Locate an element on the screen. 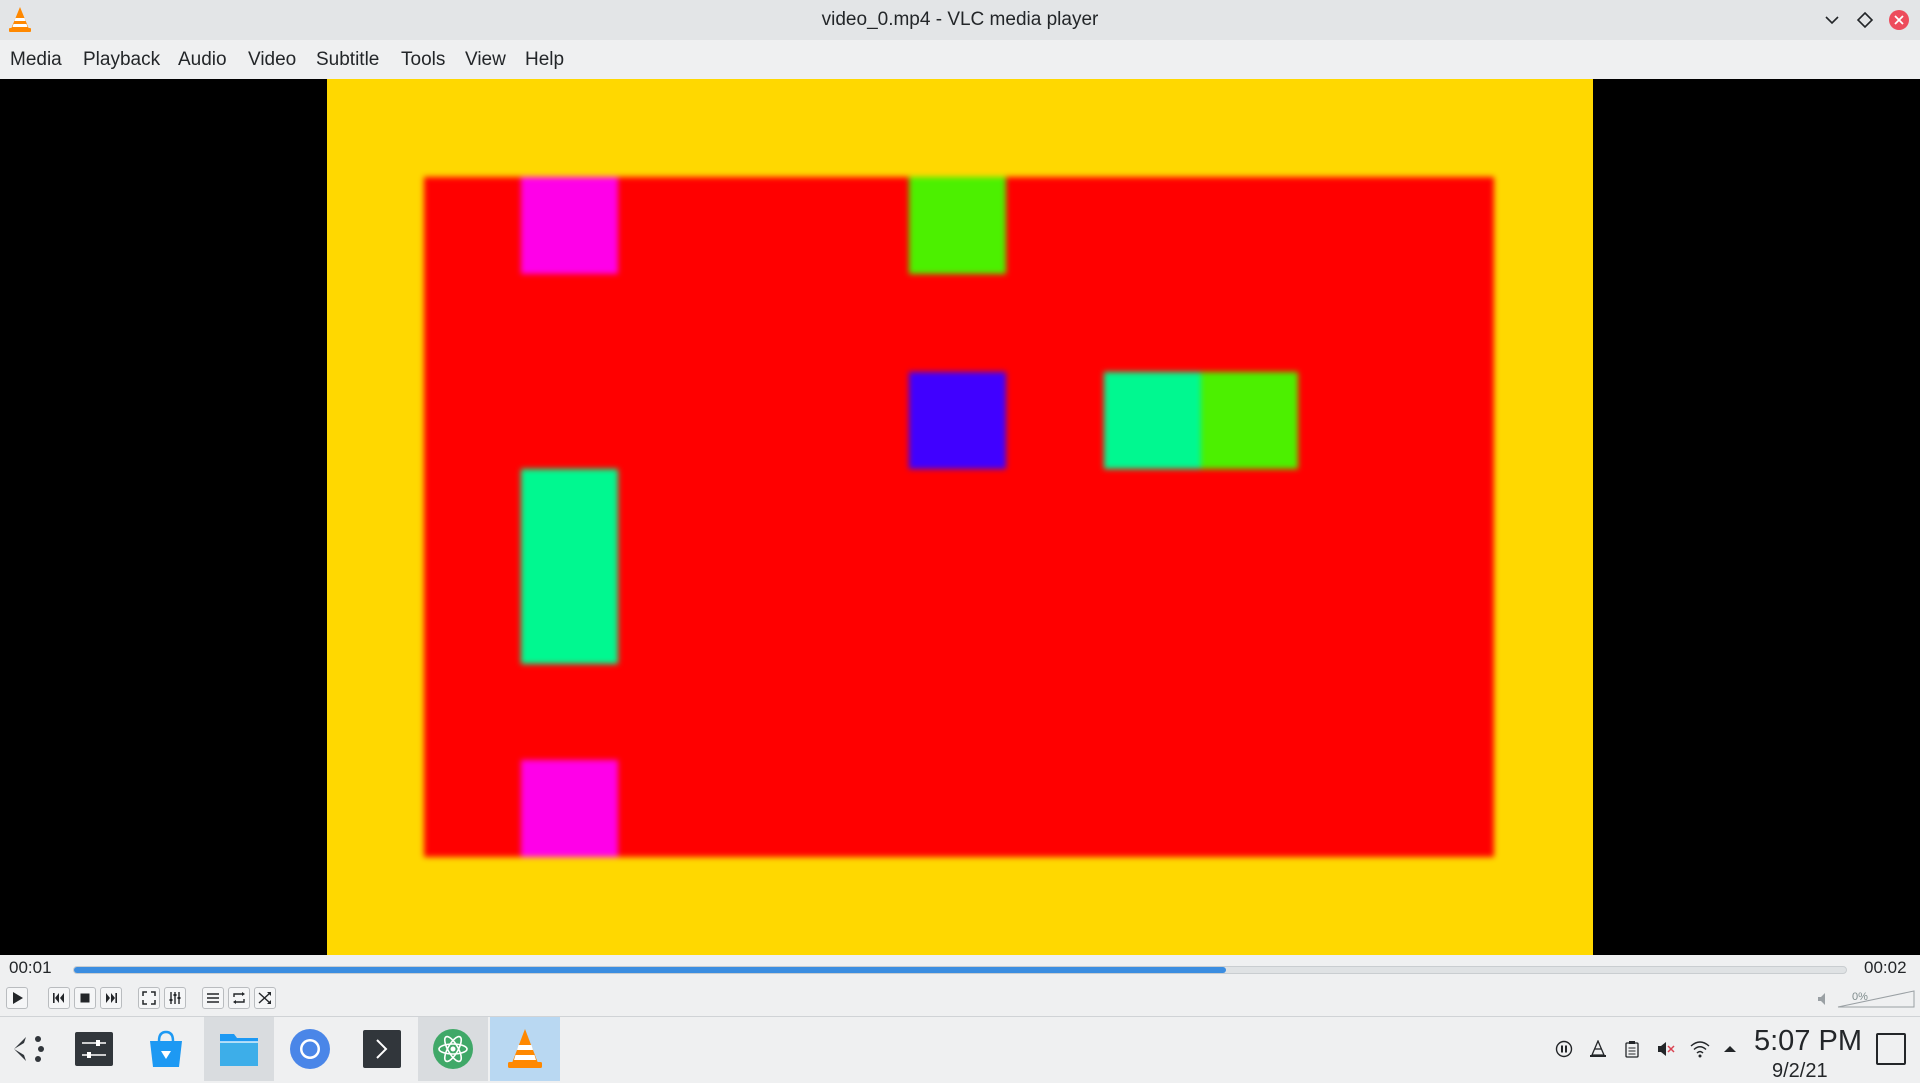 The image size is (1920, 1083). application-launcher is located at coordinates (31, 1049).